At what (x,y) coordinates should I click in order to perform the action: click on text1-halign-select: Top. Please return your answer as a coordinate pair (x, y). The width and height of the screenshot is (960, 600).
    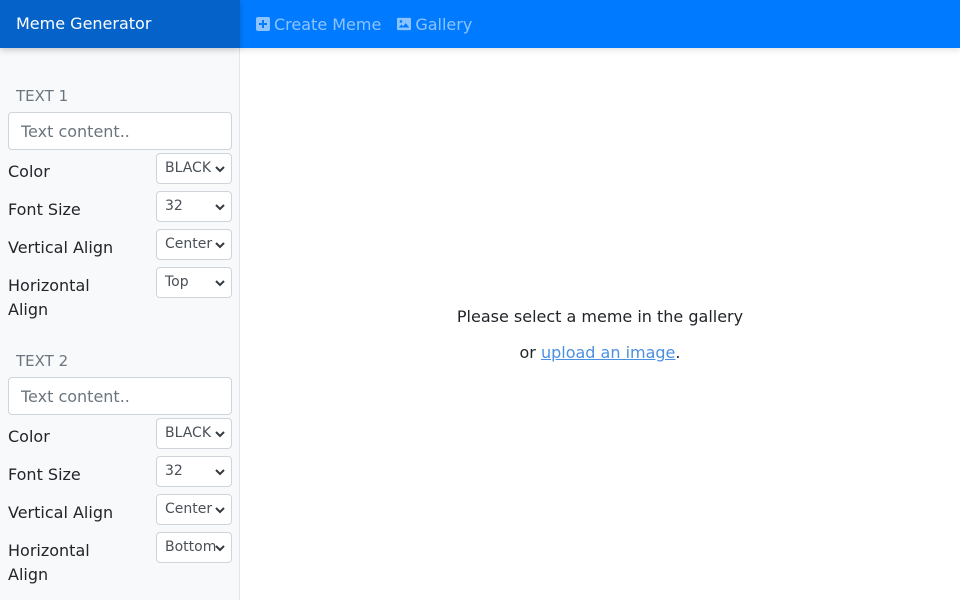
    Looking at the image, I should click on (194, 282).